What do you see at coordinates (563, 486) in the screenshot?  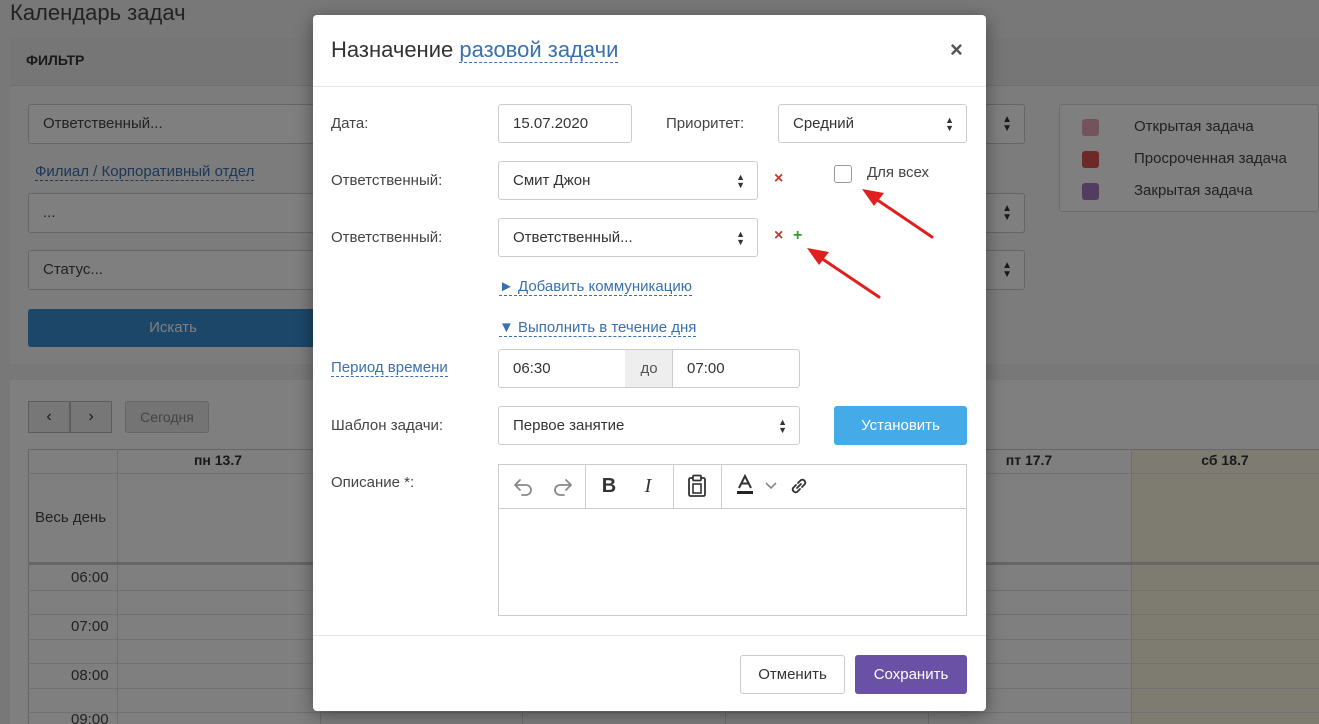 I see `redo-icon` at bounding box center [563, 486].